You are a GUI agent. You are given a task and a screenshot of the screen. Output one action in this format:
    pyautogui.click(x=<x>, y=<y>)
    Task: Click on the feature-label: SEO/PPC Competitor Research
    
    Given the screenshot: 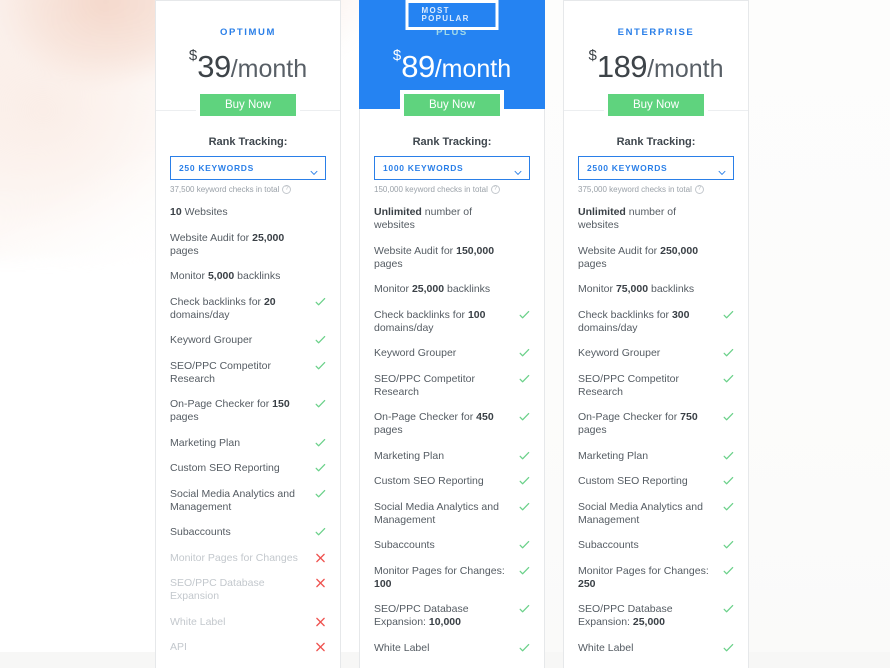 What is the action you would take?
    pyautogui.click(x=424, y=385)
    